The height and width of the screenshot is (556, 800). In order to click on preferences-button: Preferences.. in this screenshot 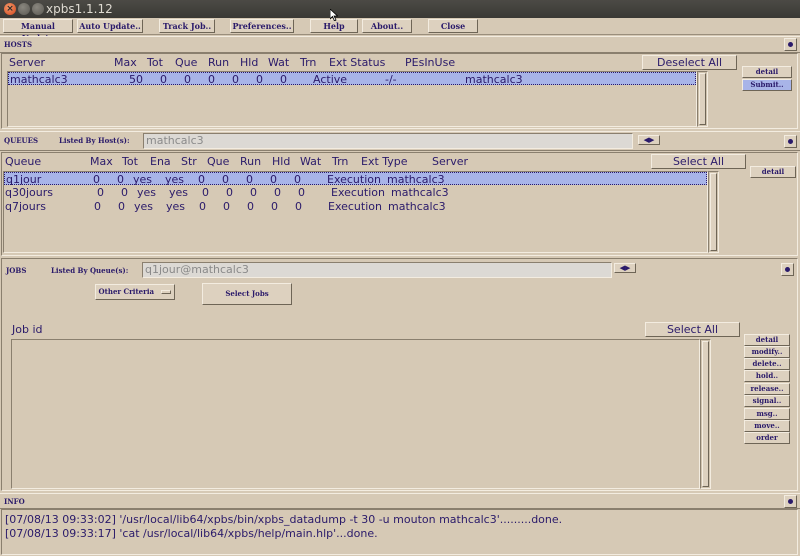, I will do `click(262, 26)`.